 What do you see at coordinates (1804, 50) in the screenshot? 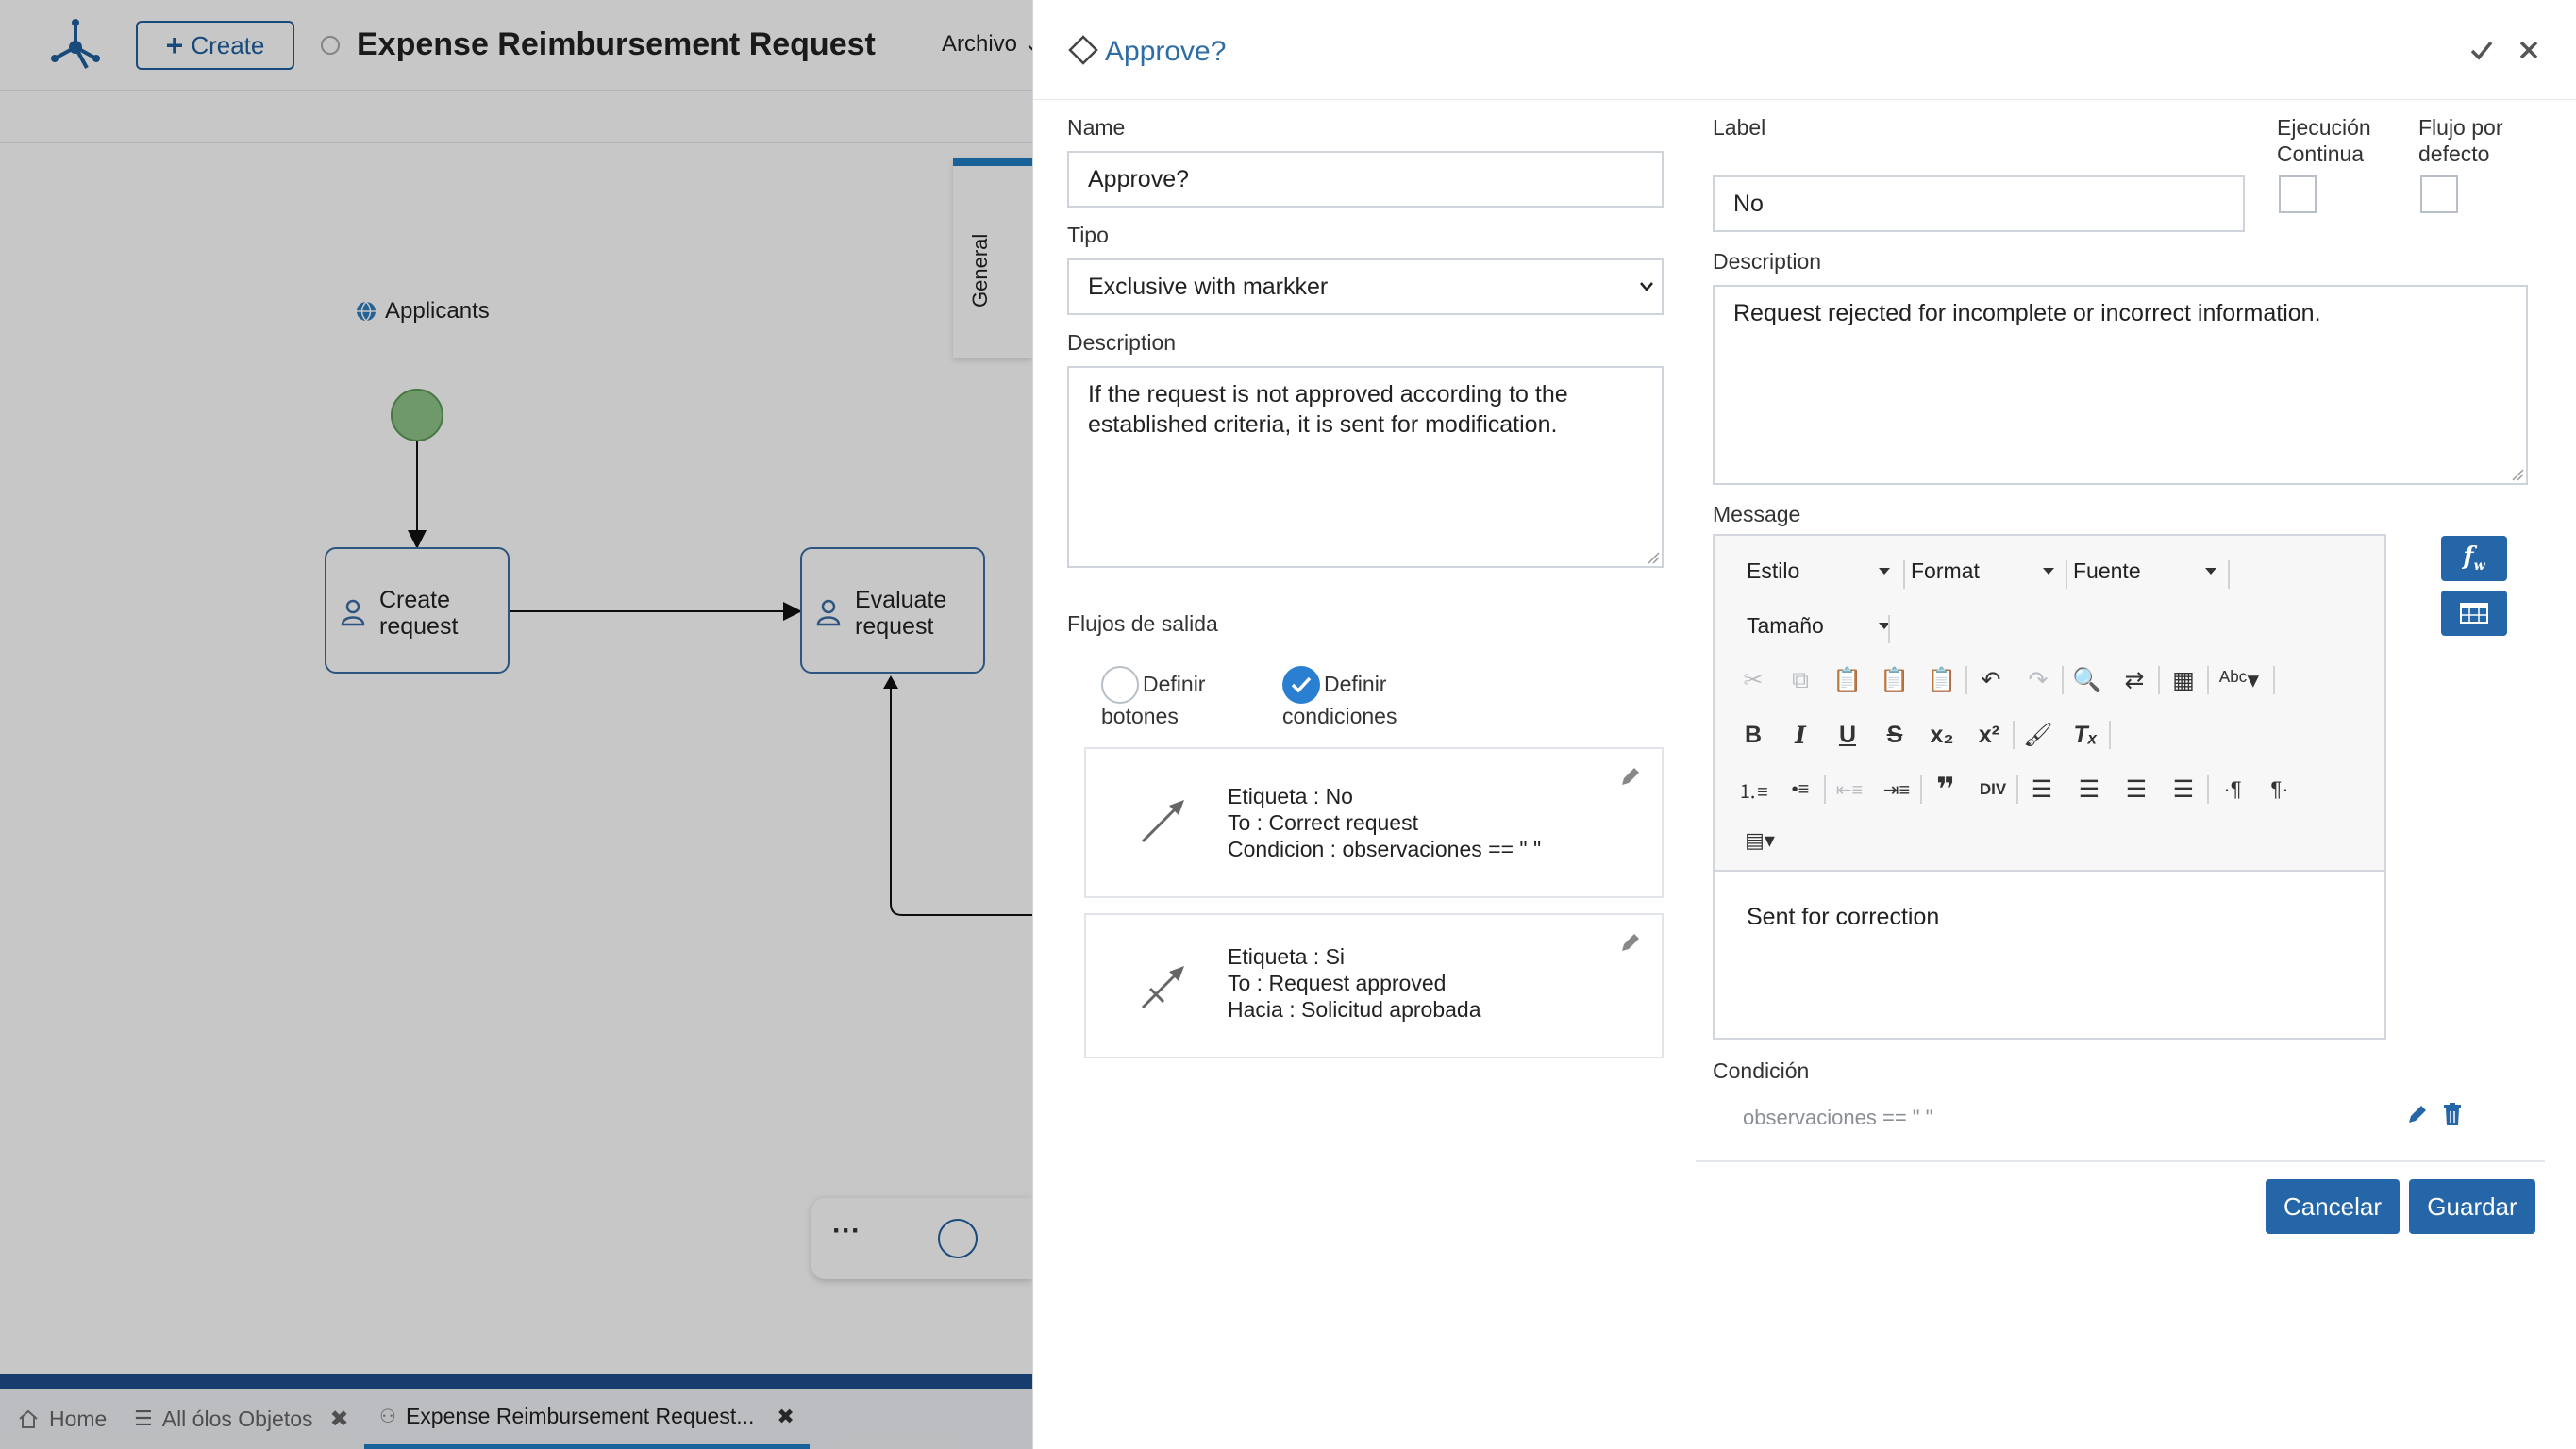
I see `dialog-header: Approve?` at bounding box center [1804, 50].